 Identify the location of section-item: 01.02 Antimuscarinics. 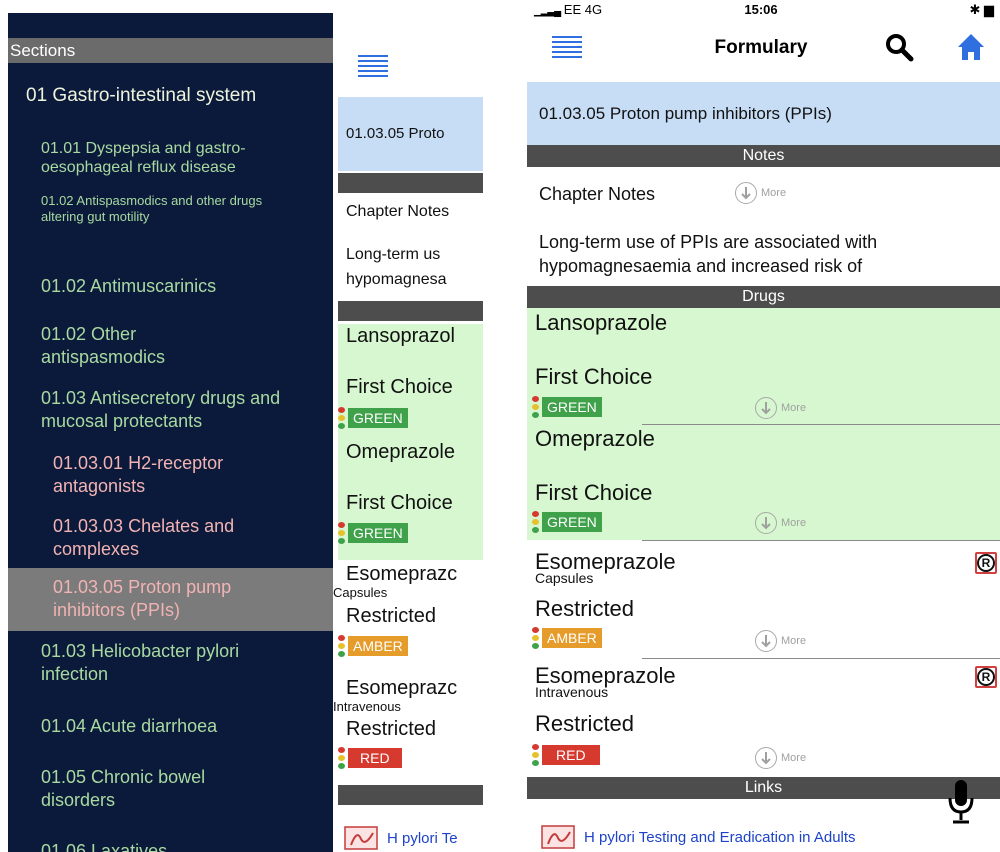
(170, 286).